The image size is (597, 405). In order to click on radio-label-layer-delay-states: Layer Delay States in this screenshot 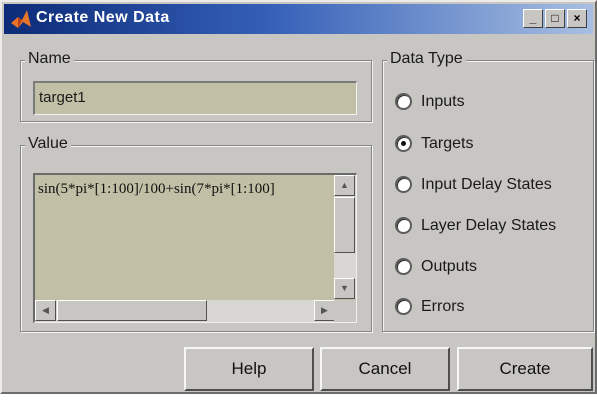, I will do `click(489, 225)`.